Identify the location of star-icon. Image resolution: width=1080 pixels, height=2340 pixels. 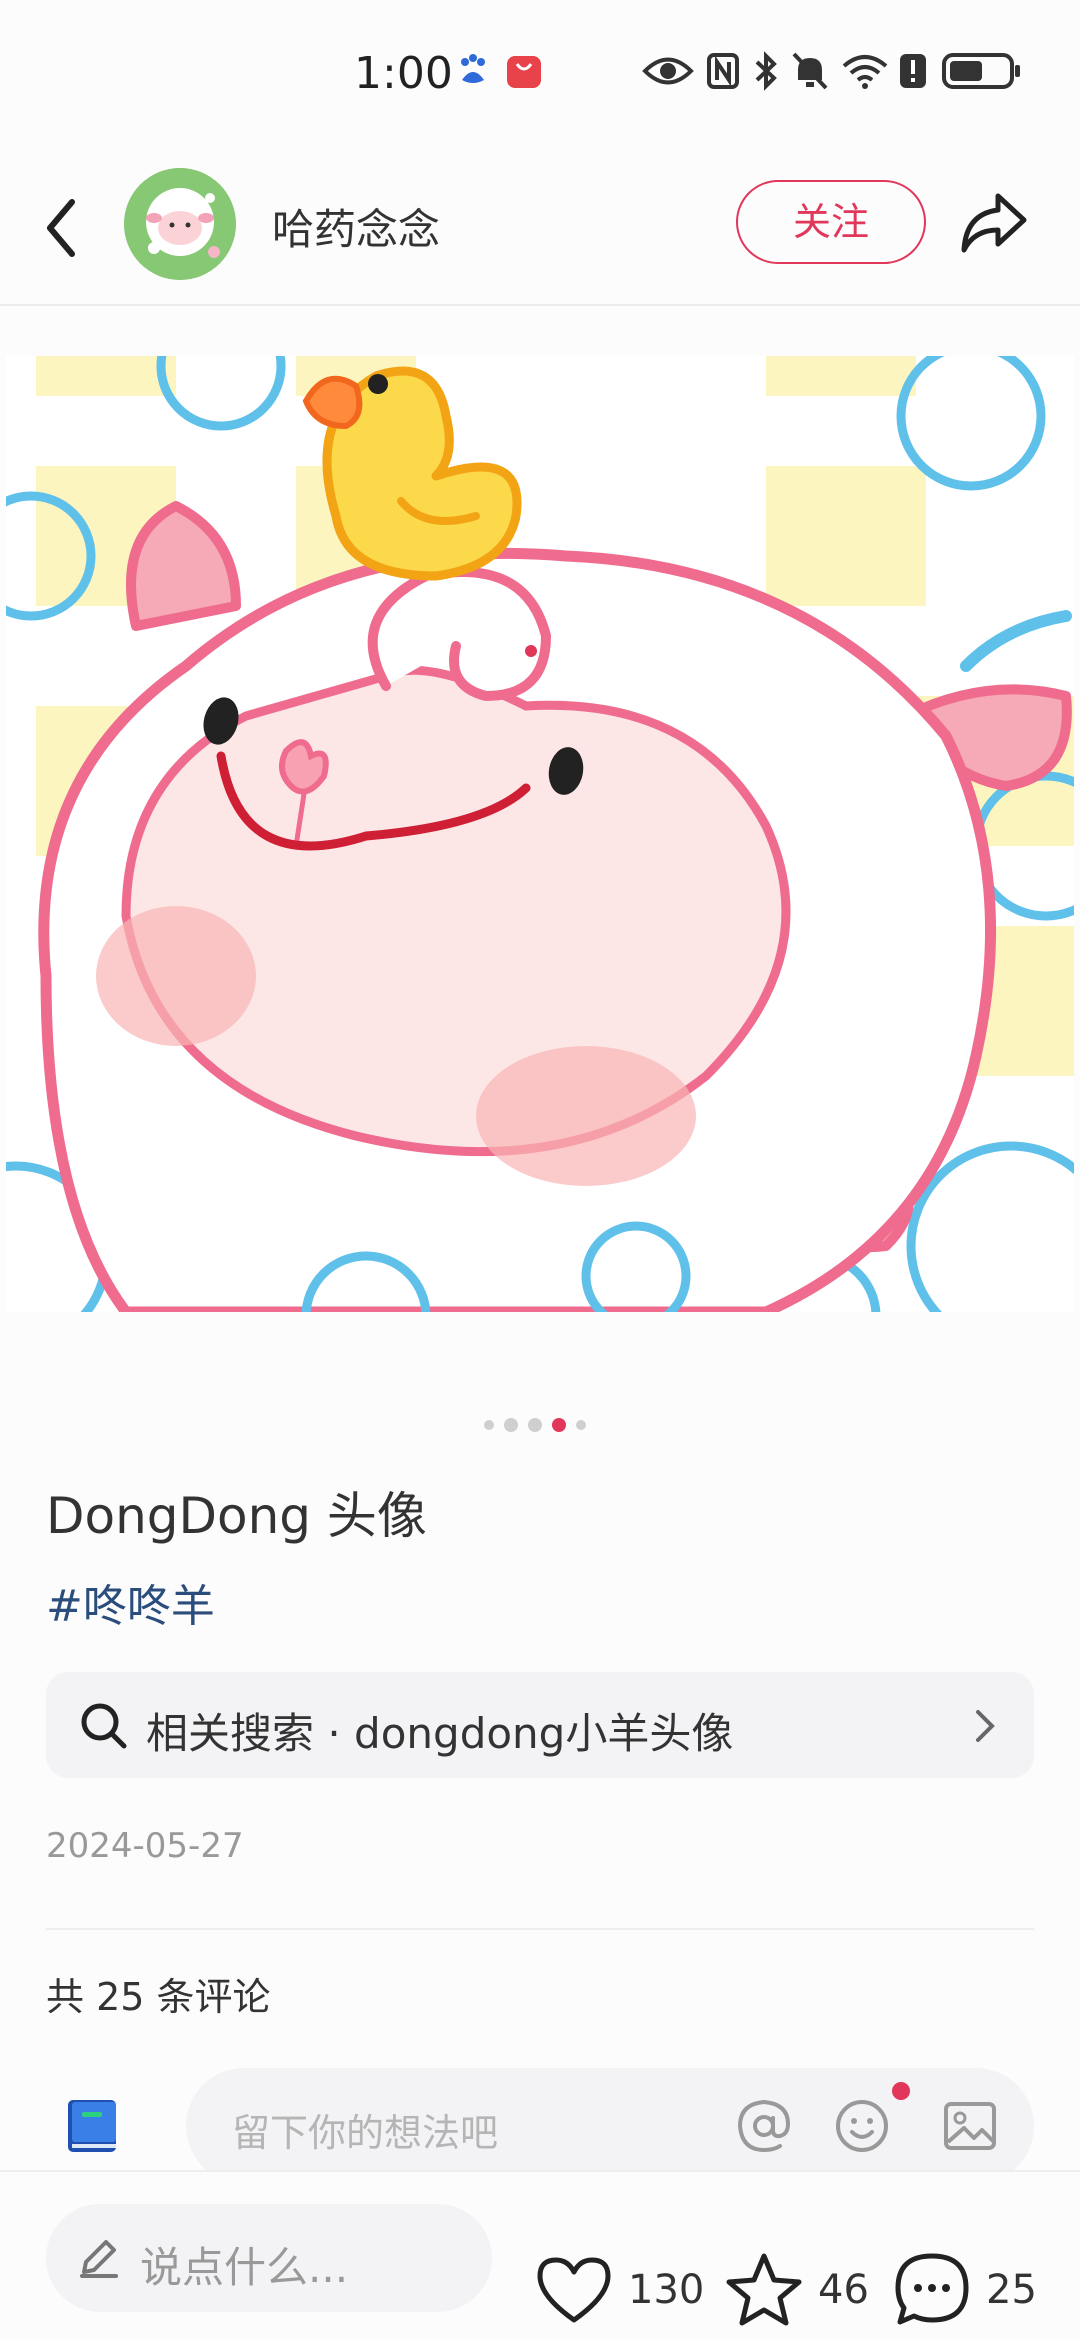
(764, 2289).